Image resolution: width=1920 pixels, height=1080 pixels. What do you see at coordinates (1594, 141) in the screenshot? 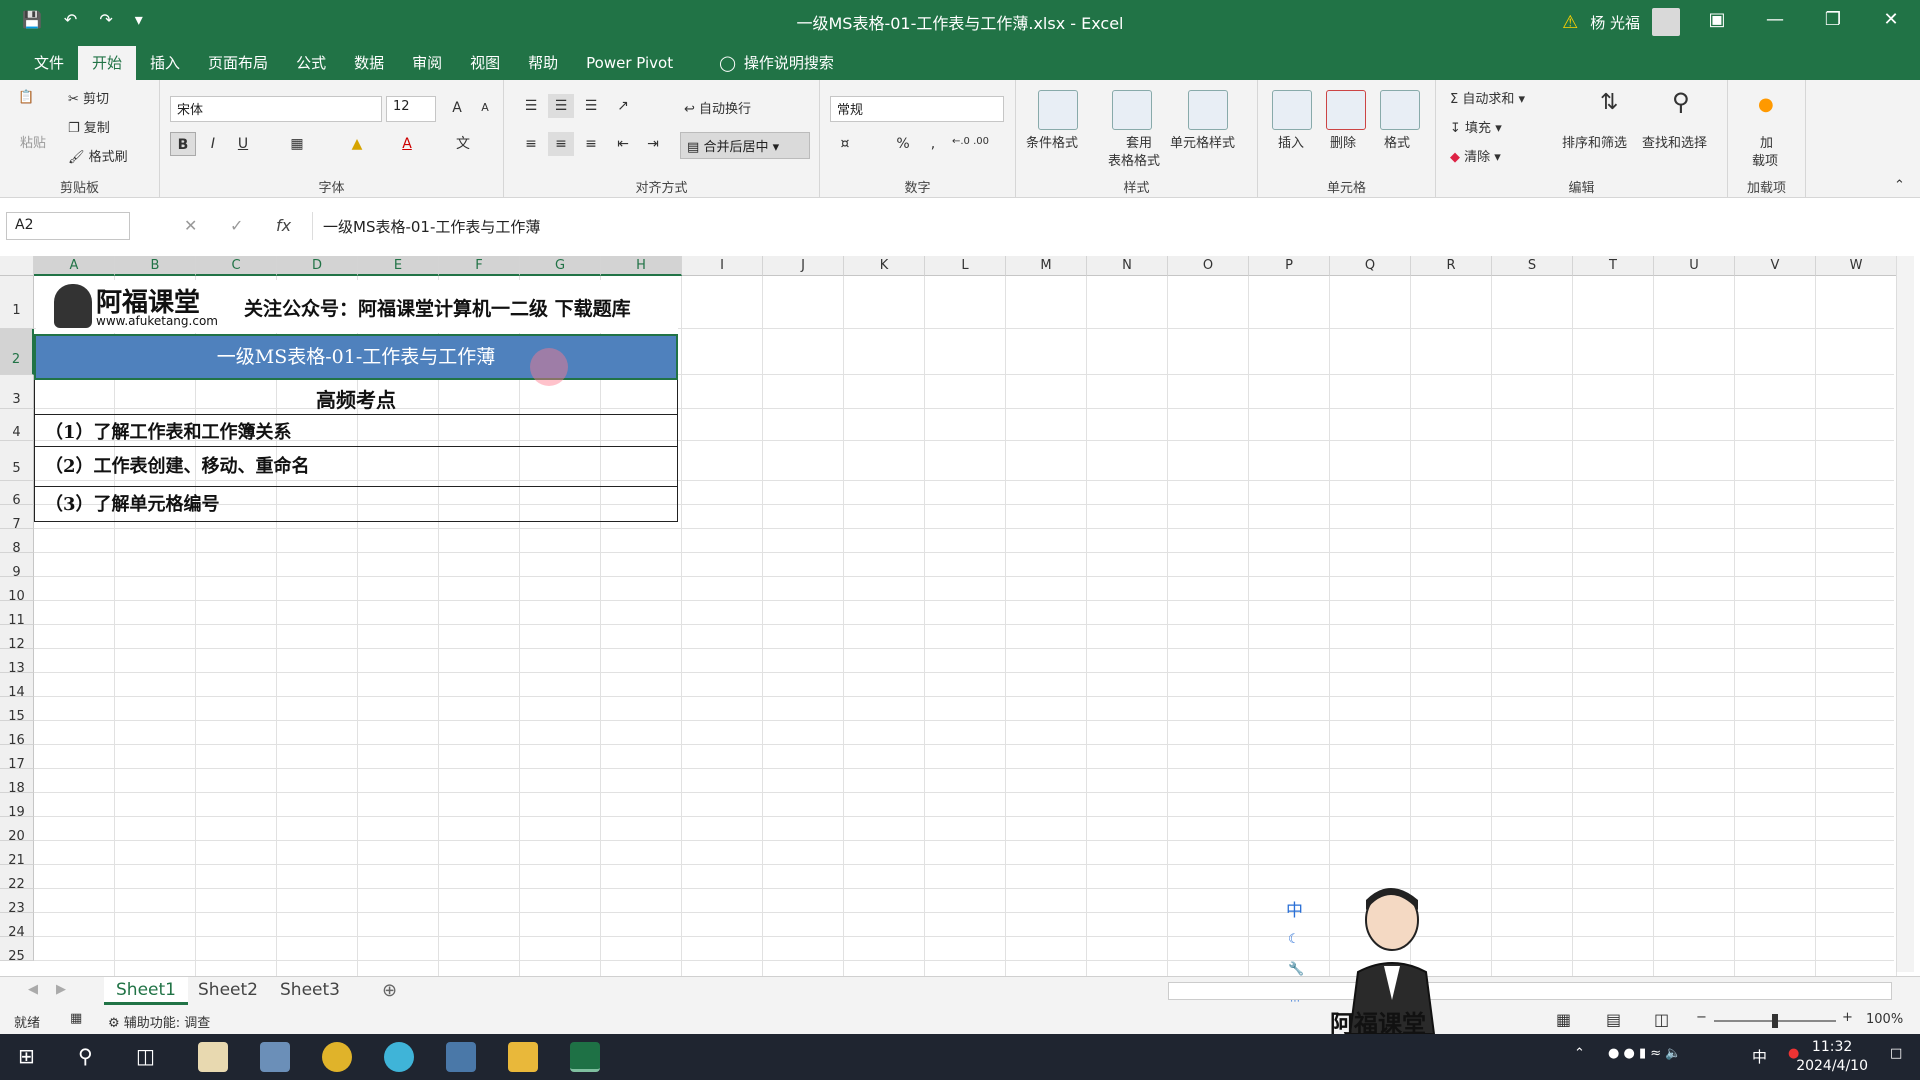
I see `sort-filter-button: 排序和筛选` at bounding box center [1594, 141].